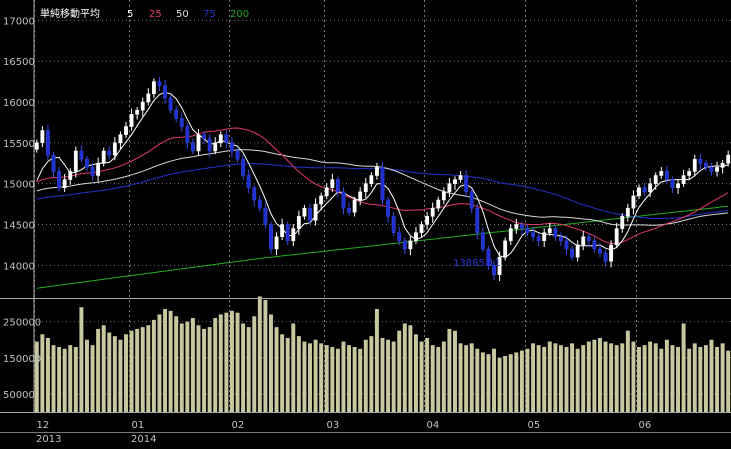  I want to click on x-tick-label: 05, so click(534, 425).